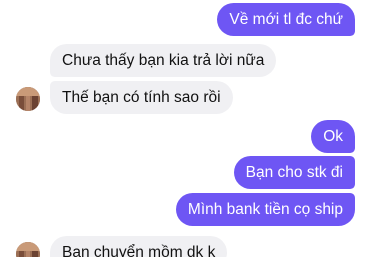 This screenshot has height=257, width=374. Describe the element at coordinates (141, 97) in the screenshot. I see `incoming-message-bubble: Thế bạn có tính sao rồi` at that location.